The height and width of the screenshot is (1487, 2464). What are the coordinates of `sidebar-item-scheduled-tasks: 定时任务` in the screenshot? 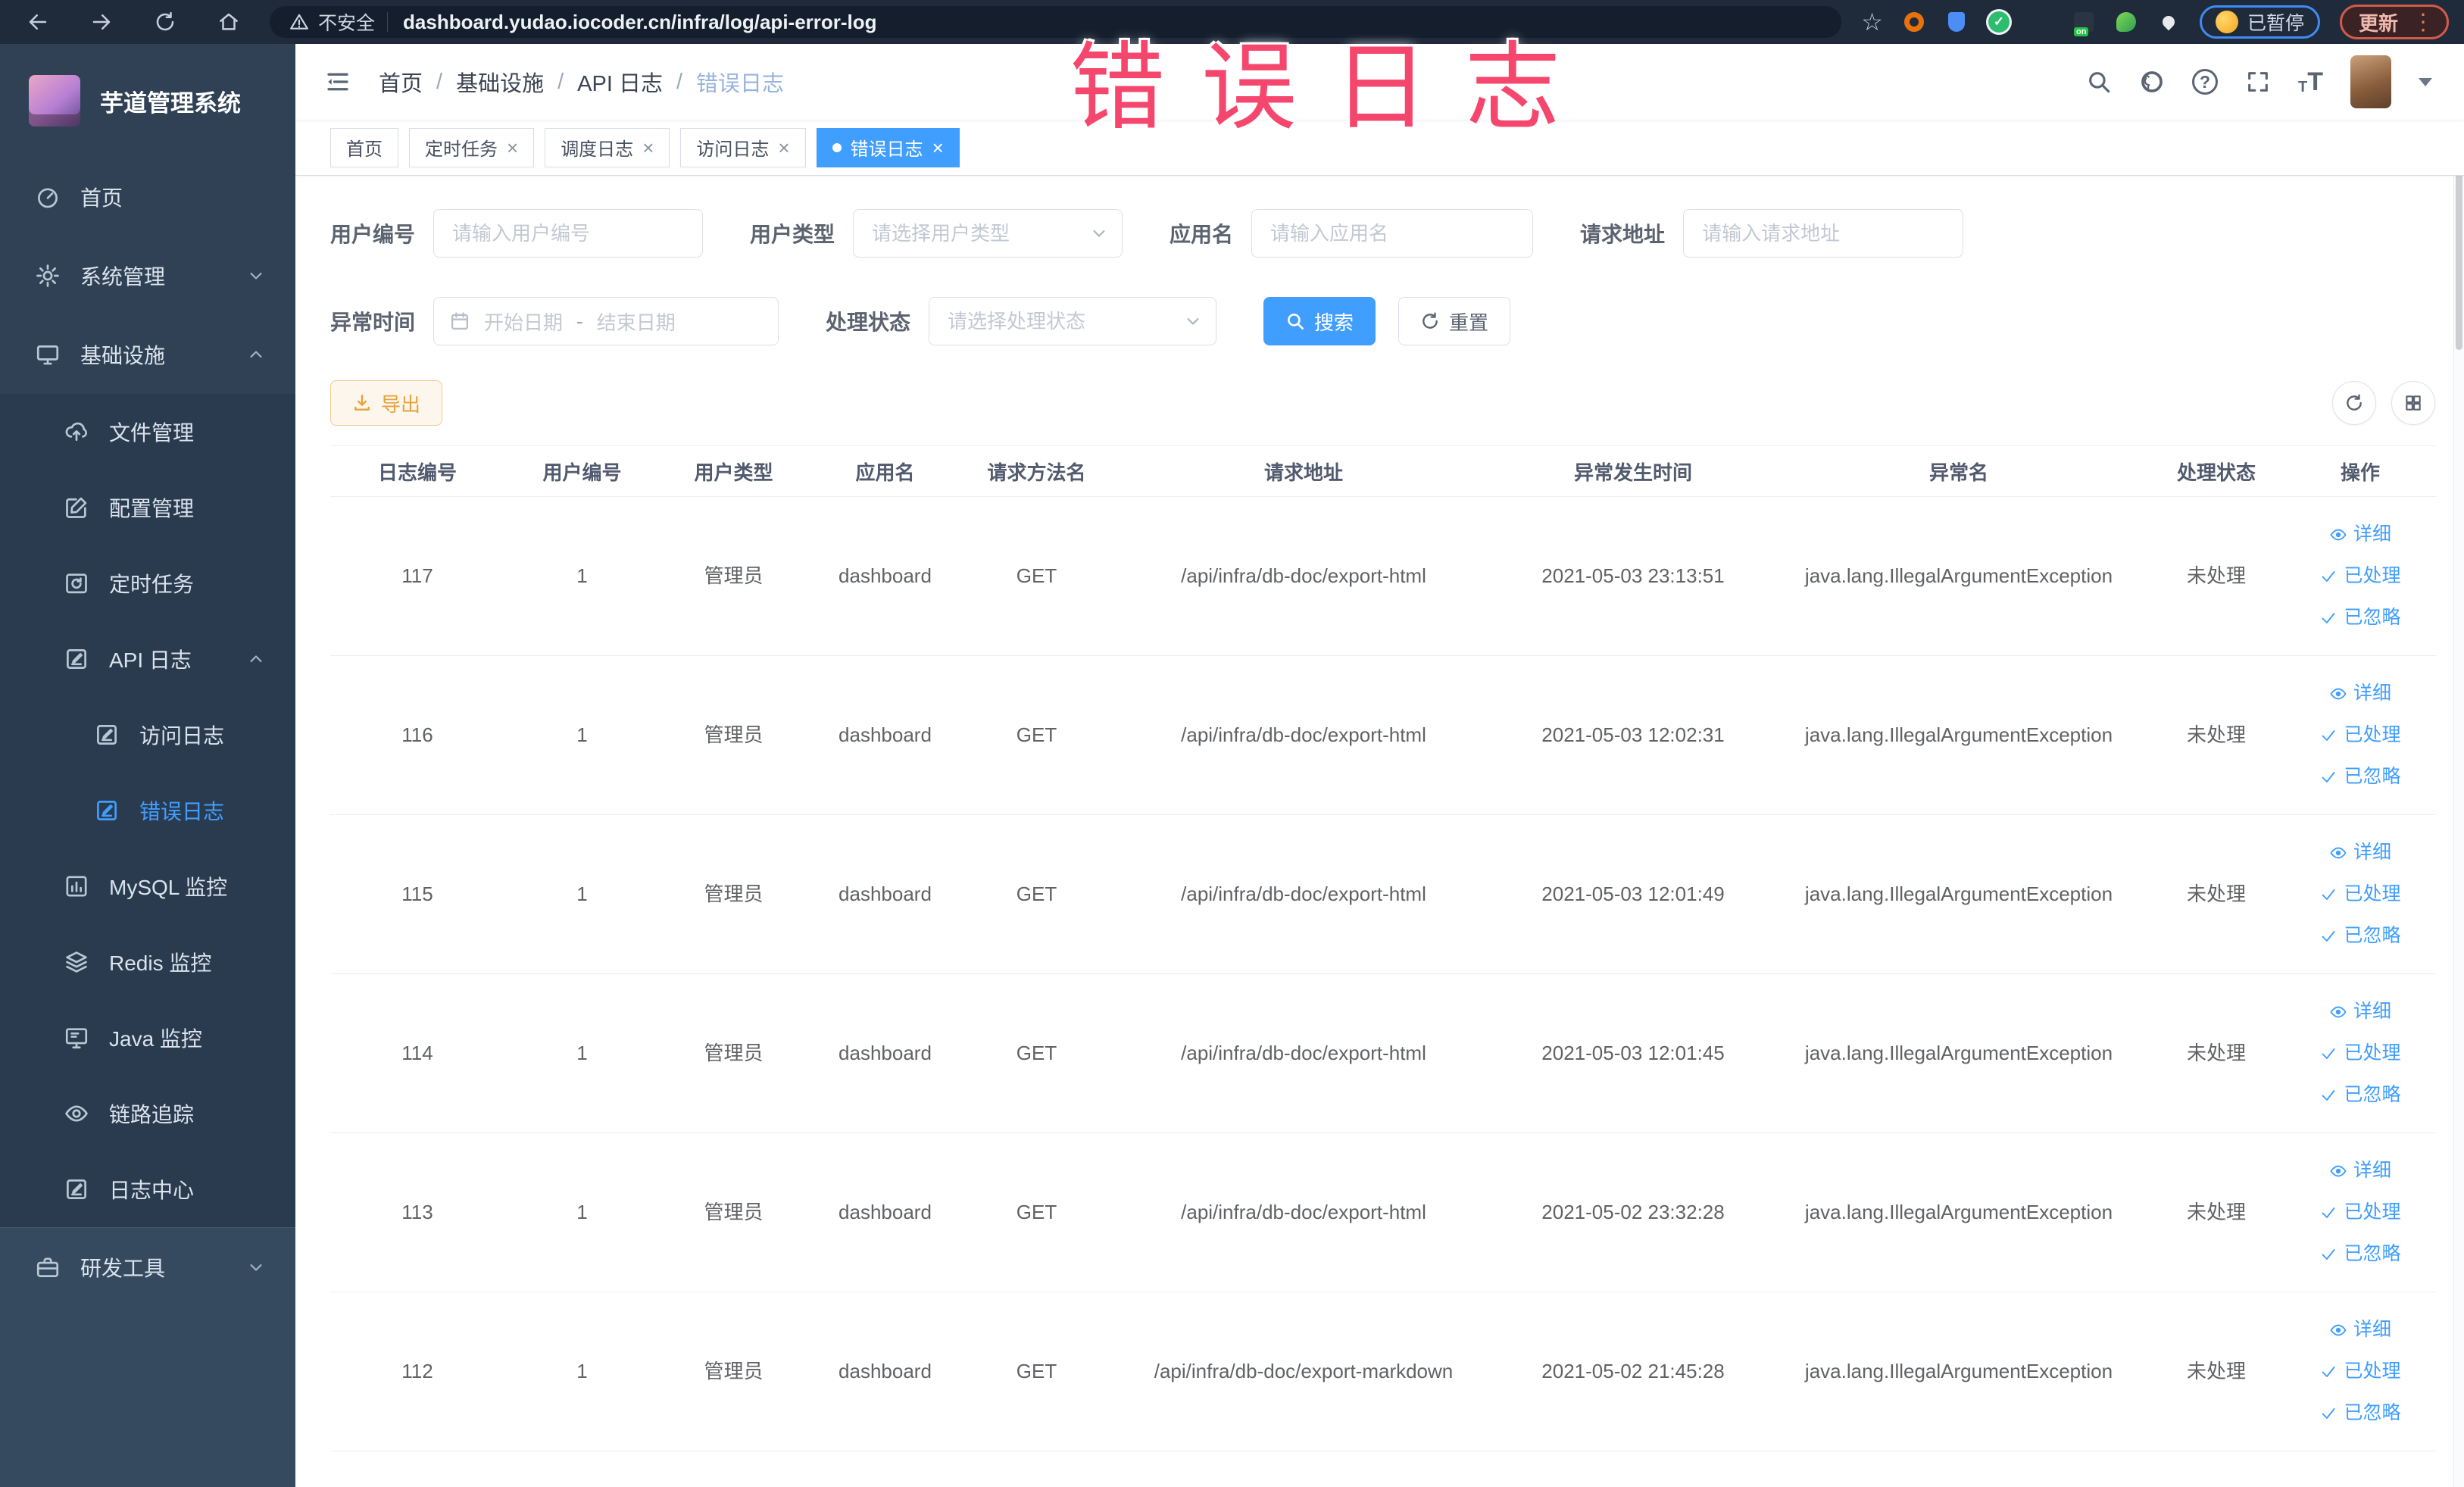 It's located at (147, 583).